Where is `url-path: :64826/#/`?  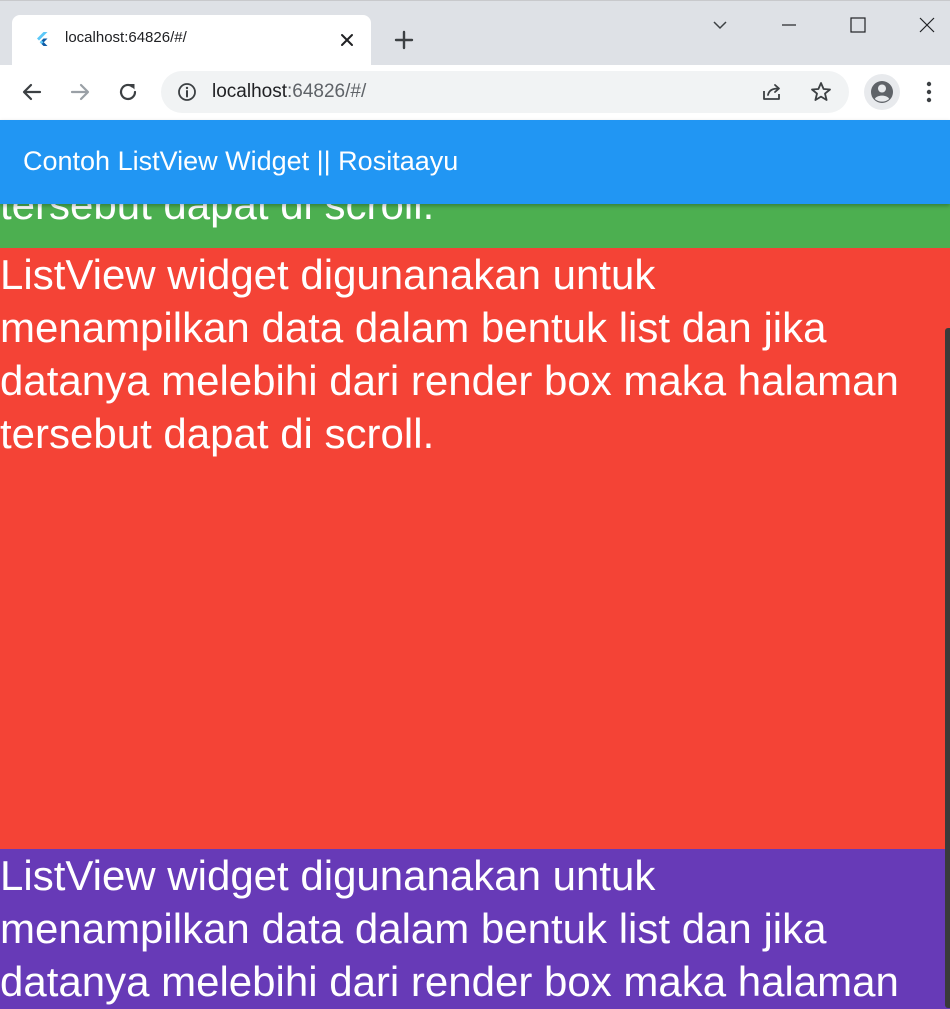
url-path: :64826/#/ is located at coordinates (327, 91).